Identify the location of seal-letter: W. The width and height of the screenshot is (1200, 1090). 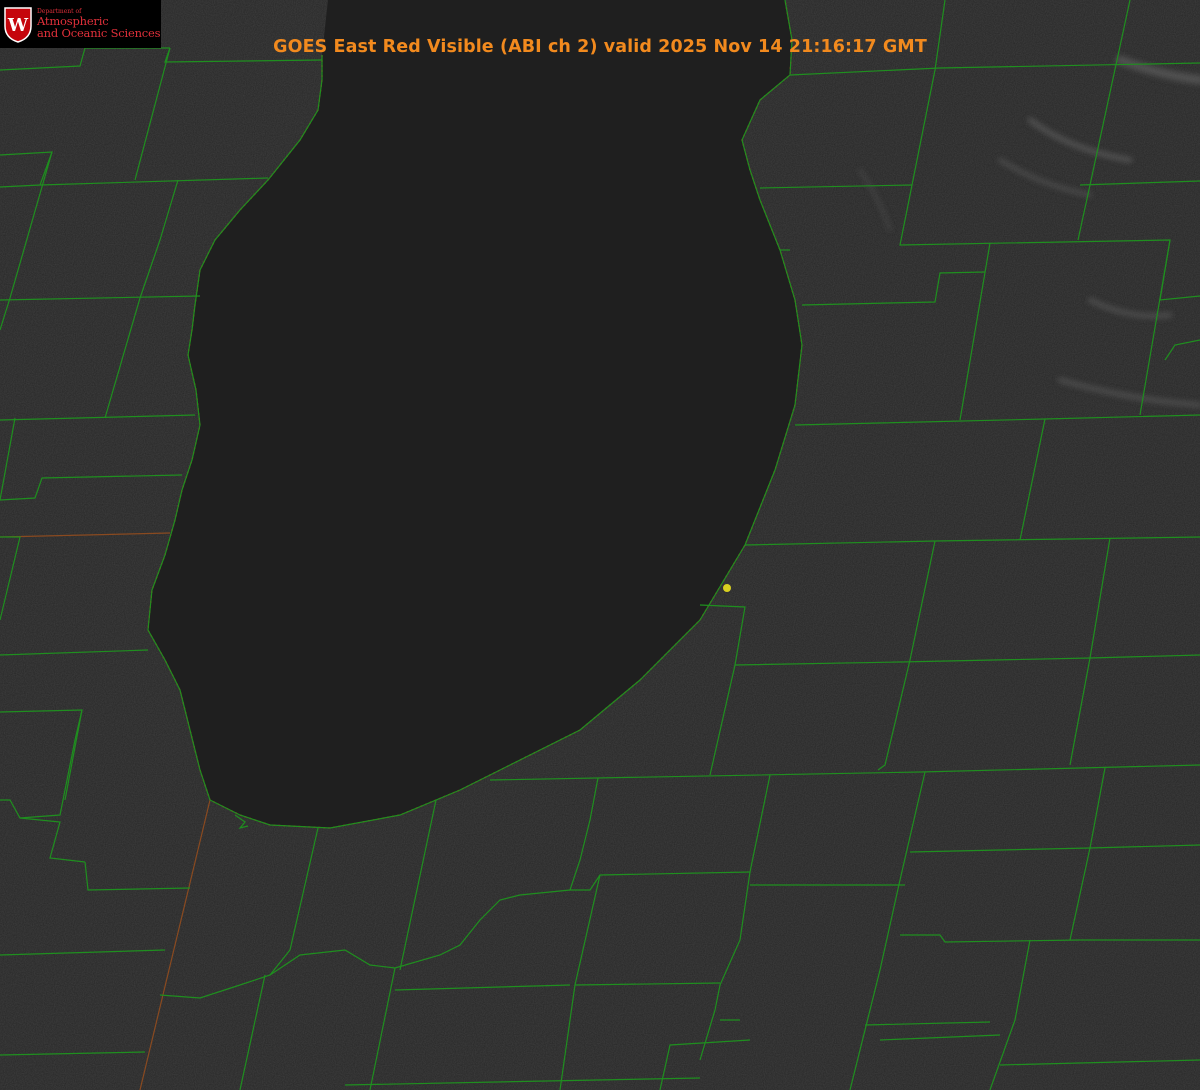
(18, 25).